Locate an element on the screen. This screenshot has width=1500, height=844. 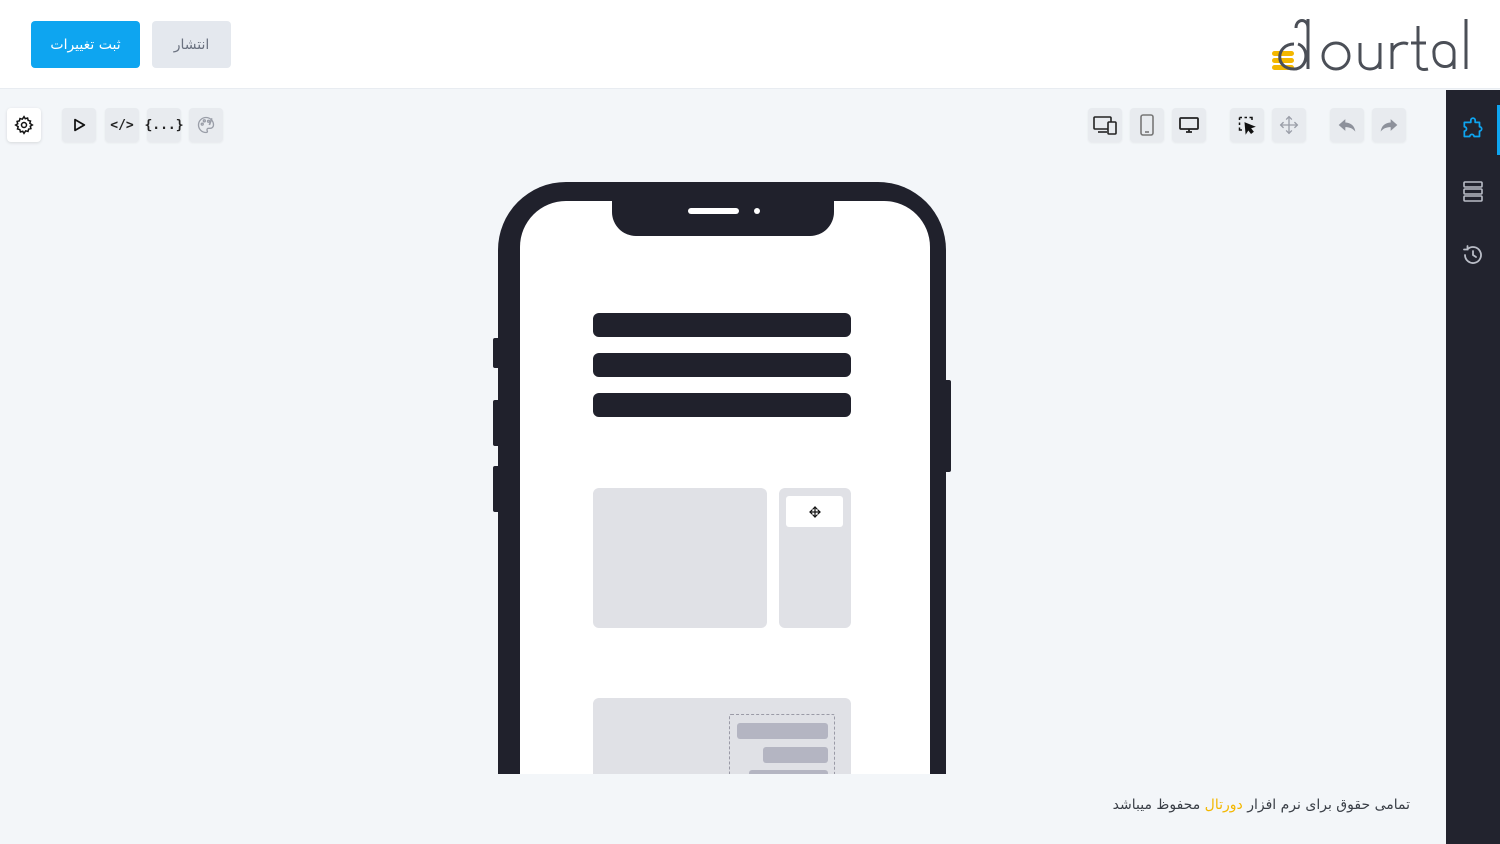
json-icon: {...} is located at coordinates (164, 125).